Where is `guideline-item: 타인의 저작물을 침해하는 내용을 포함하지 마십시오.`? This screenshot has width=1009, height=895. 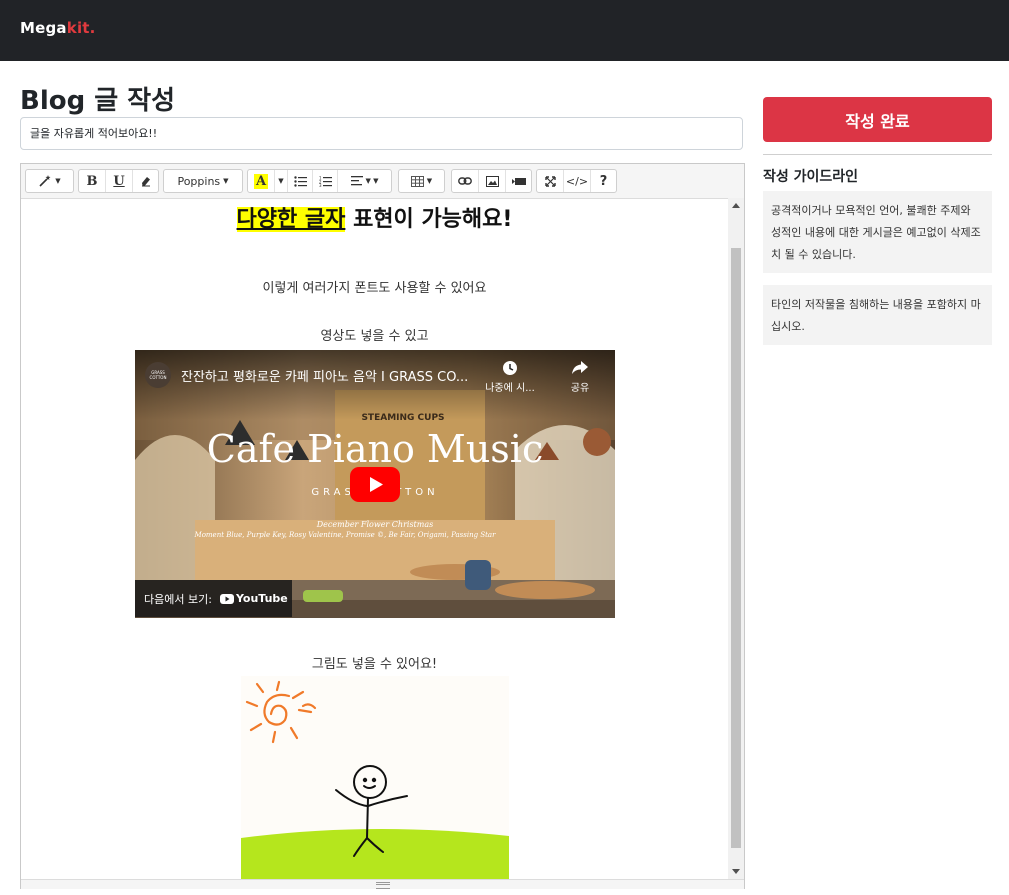
guideline-item: 타인의 저작물을 침해하는 내용을 포함하지 마십시오. is located at coordinates (877, 315).